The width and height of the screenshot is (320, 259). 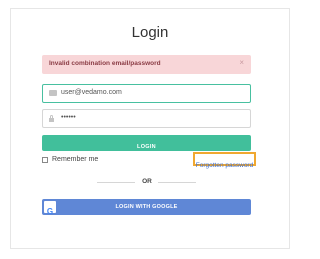 I want to click on password-value: ••••••, so click(x=68, y=117).